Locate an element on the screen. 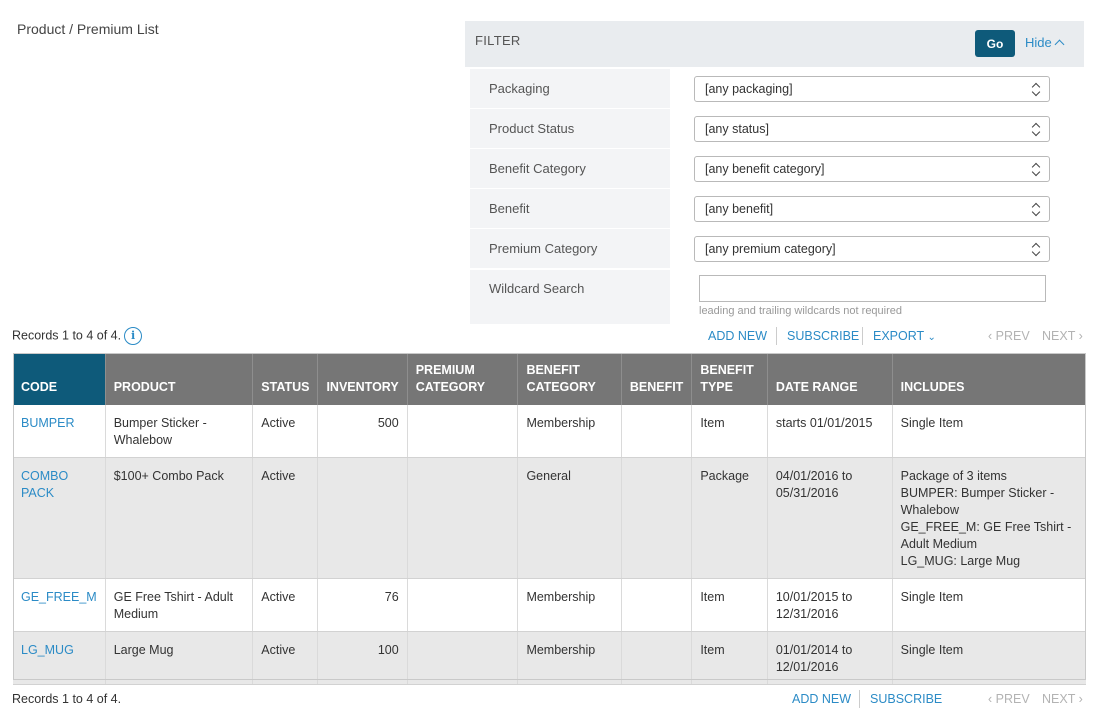  filter-title: FILTER is located at coordinates (498, 40).